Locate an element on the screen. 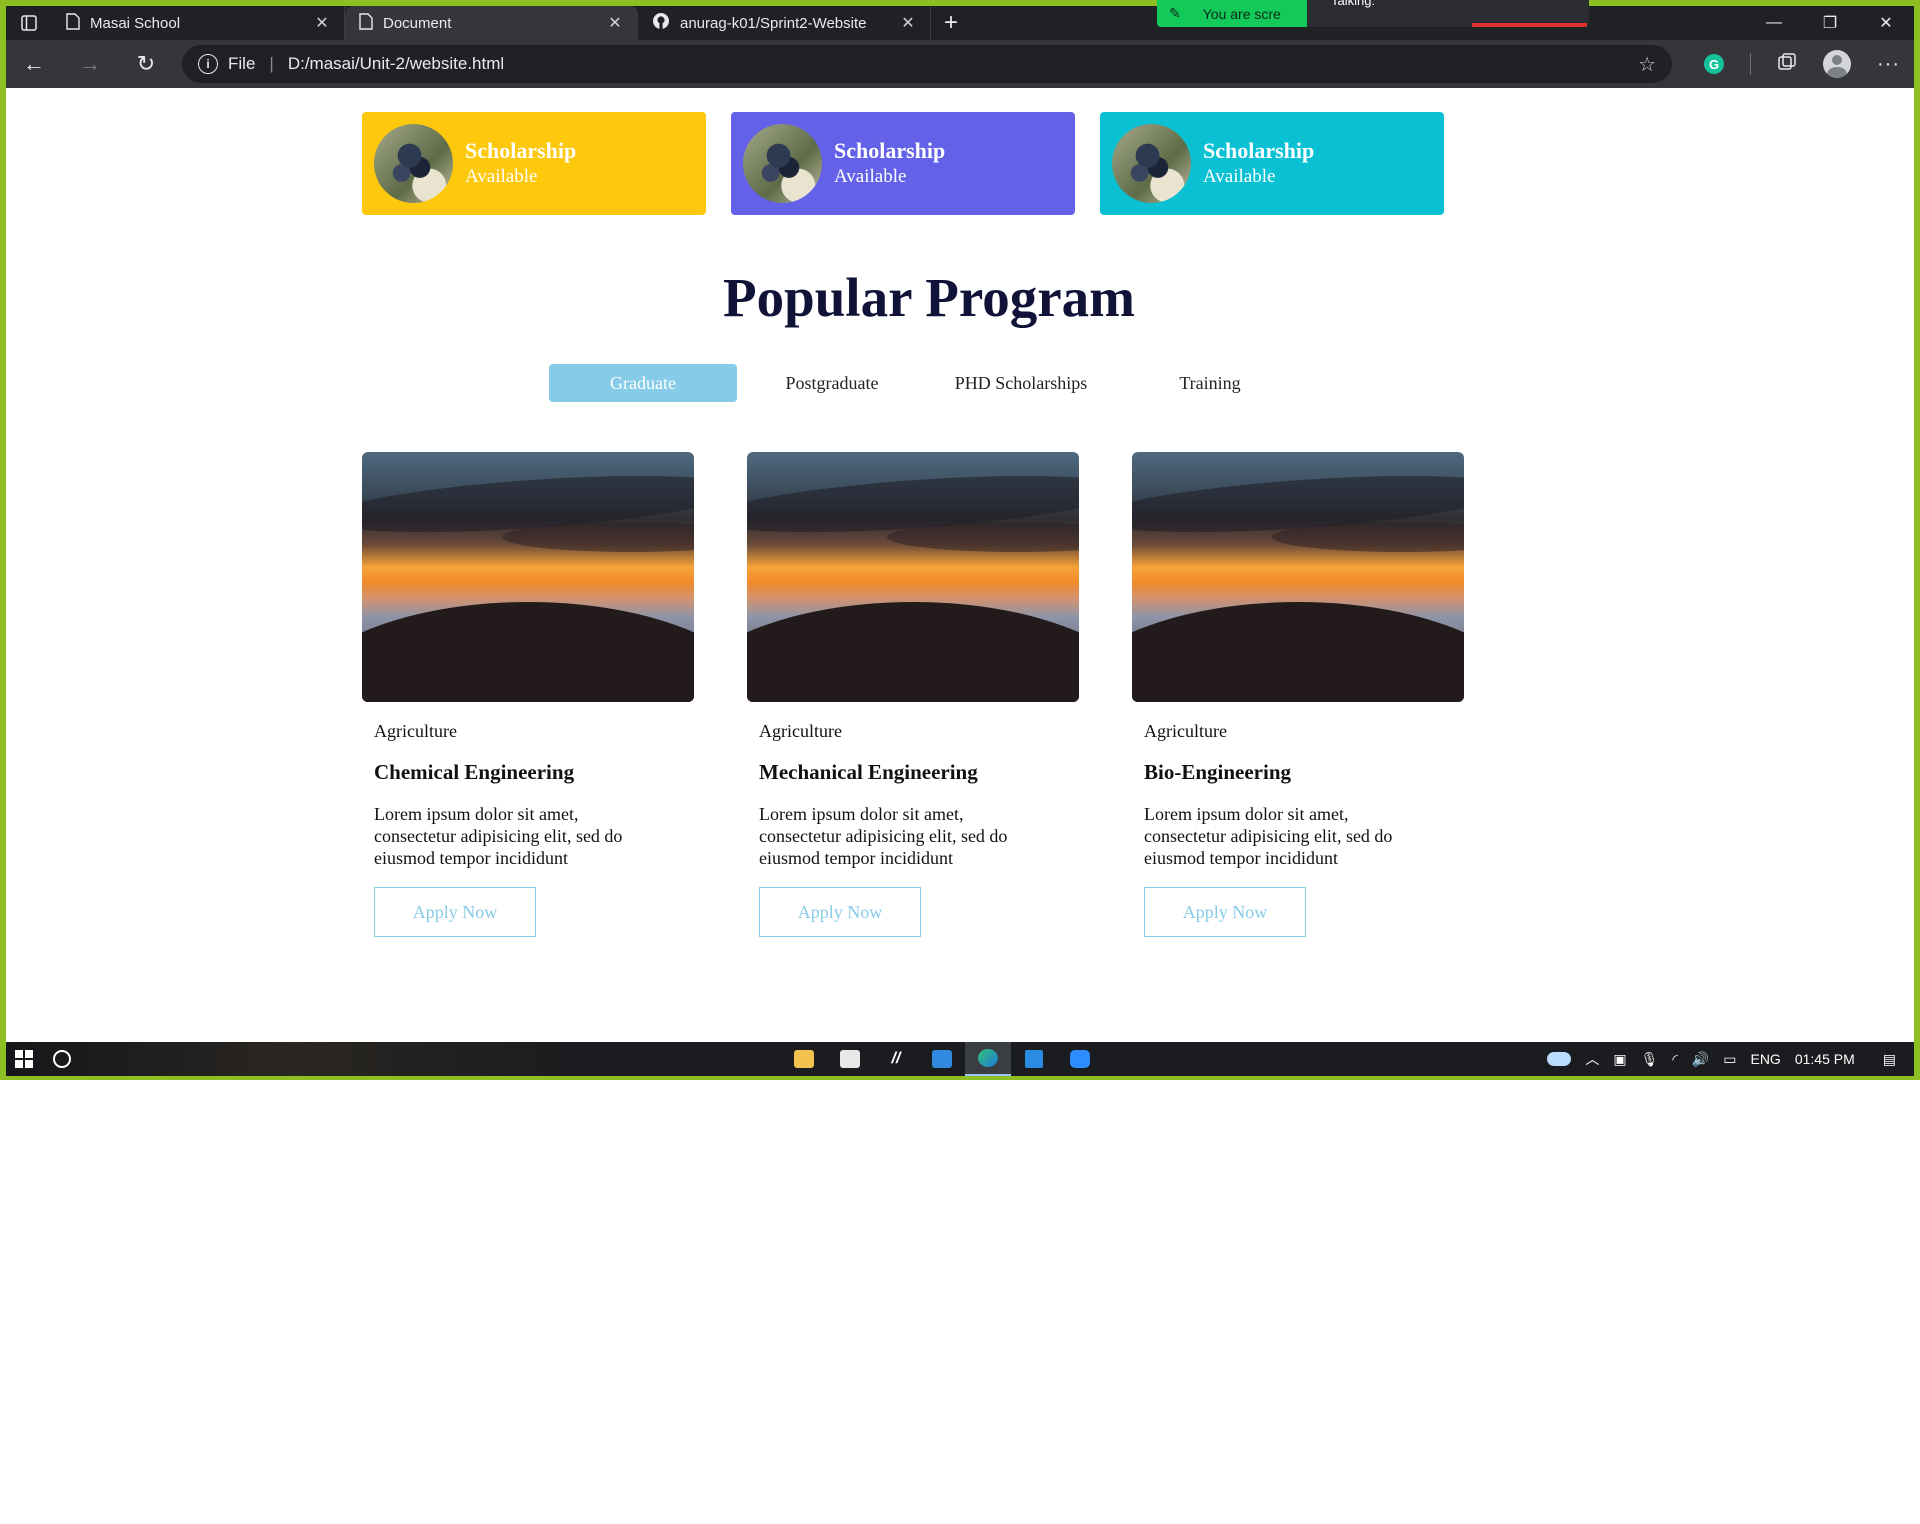 The height and width of the screenshot is (1524, 1920). tab-graduate: Graduate is located at coordinates (643, 383).